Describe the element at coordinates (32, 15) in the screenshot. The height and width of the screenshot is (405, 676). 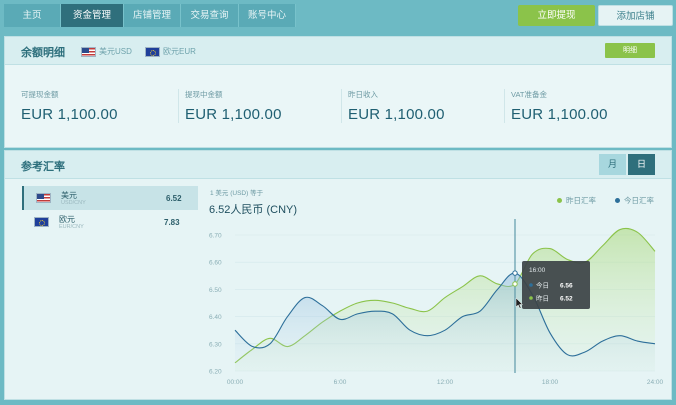
I see `tab-home: 主页` at that location.